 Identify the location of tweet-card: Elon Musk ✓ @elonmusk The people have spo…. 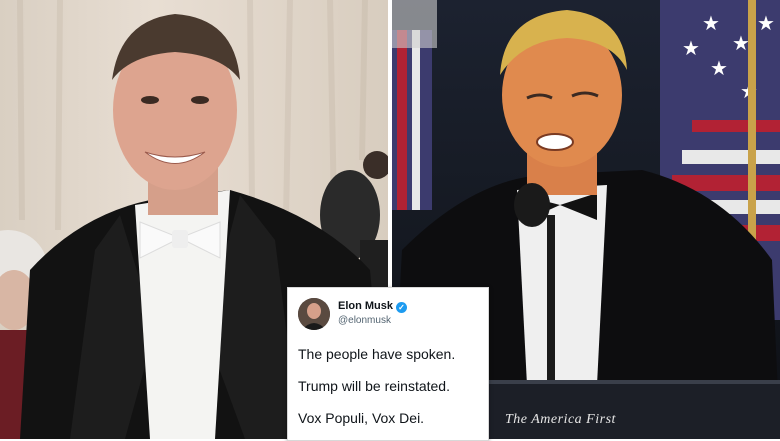
(388, 364).